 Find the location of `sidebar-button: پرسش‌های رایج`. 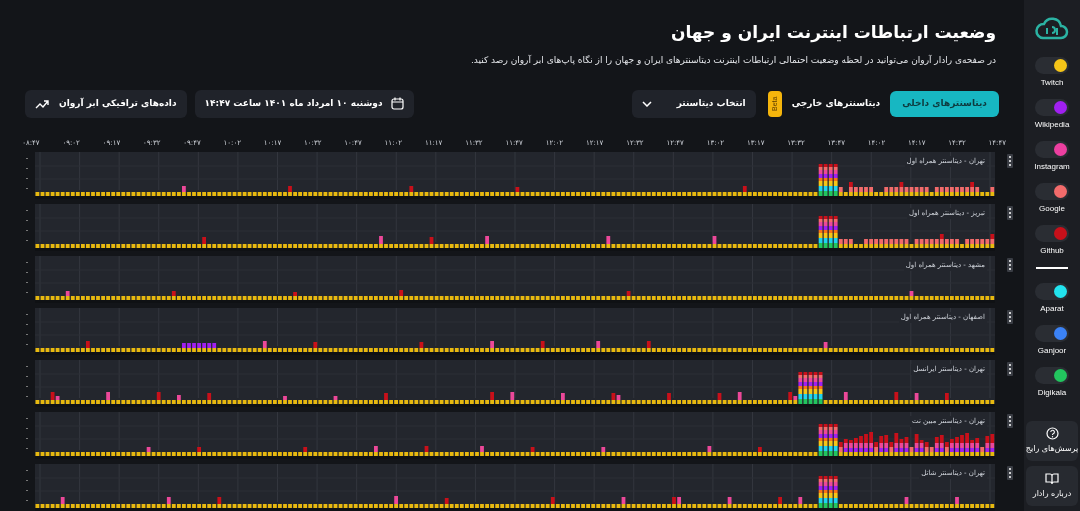

sidebar-button: پرسش‌های رایج is located at coordinates (1052, 441).